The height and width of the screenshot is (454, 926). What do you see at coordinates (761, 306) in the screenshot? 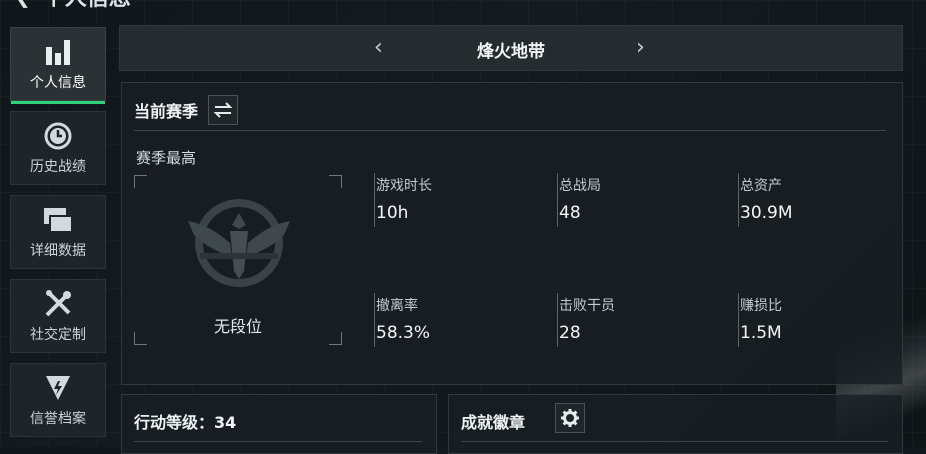
I see `stat-key: 赚损比` at bounding box center [761, 306].